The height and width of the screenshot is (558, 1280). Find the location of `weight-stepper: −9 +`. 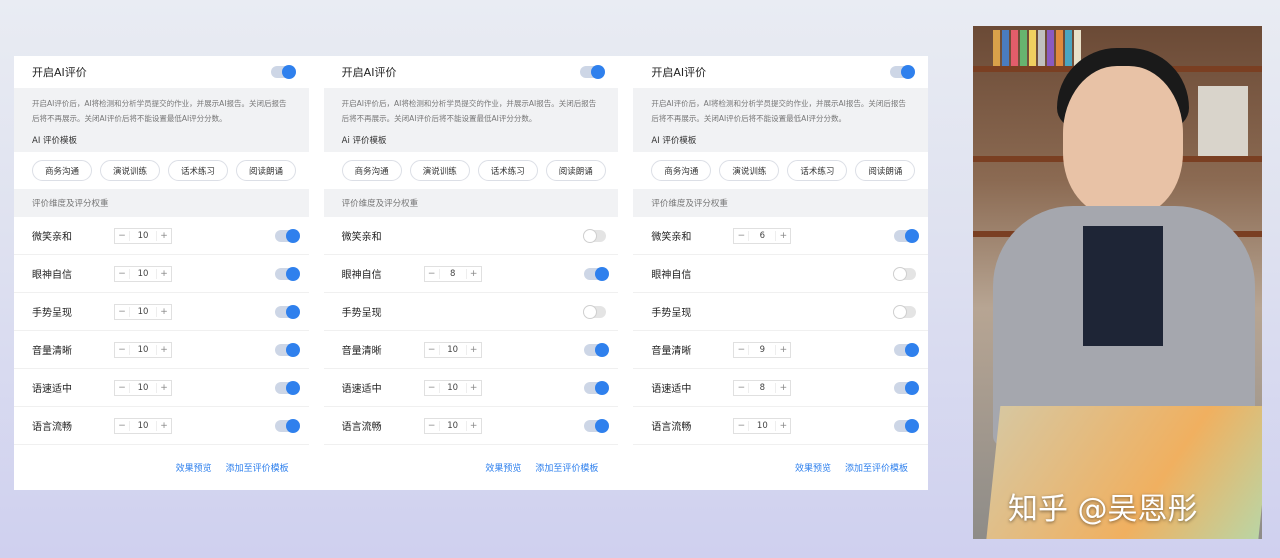

weight-stepper: −9 + is located at coordinates (762, 349).